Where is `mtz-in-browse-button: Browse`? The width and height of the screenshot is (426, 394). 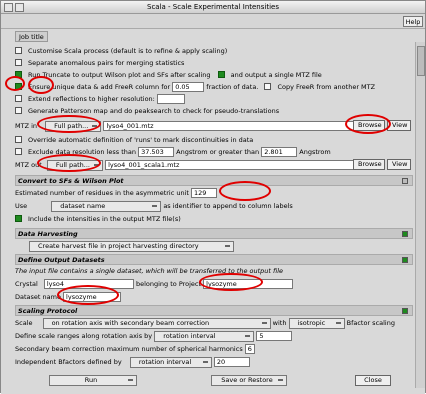
mtz-in-browse-button: Browse is located at coordinates (369, 125).